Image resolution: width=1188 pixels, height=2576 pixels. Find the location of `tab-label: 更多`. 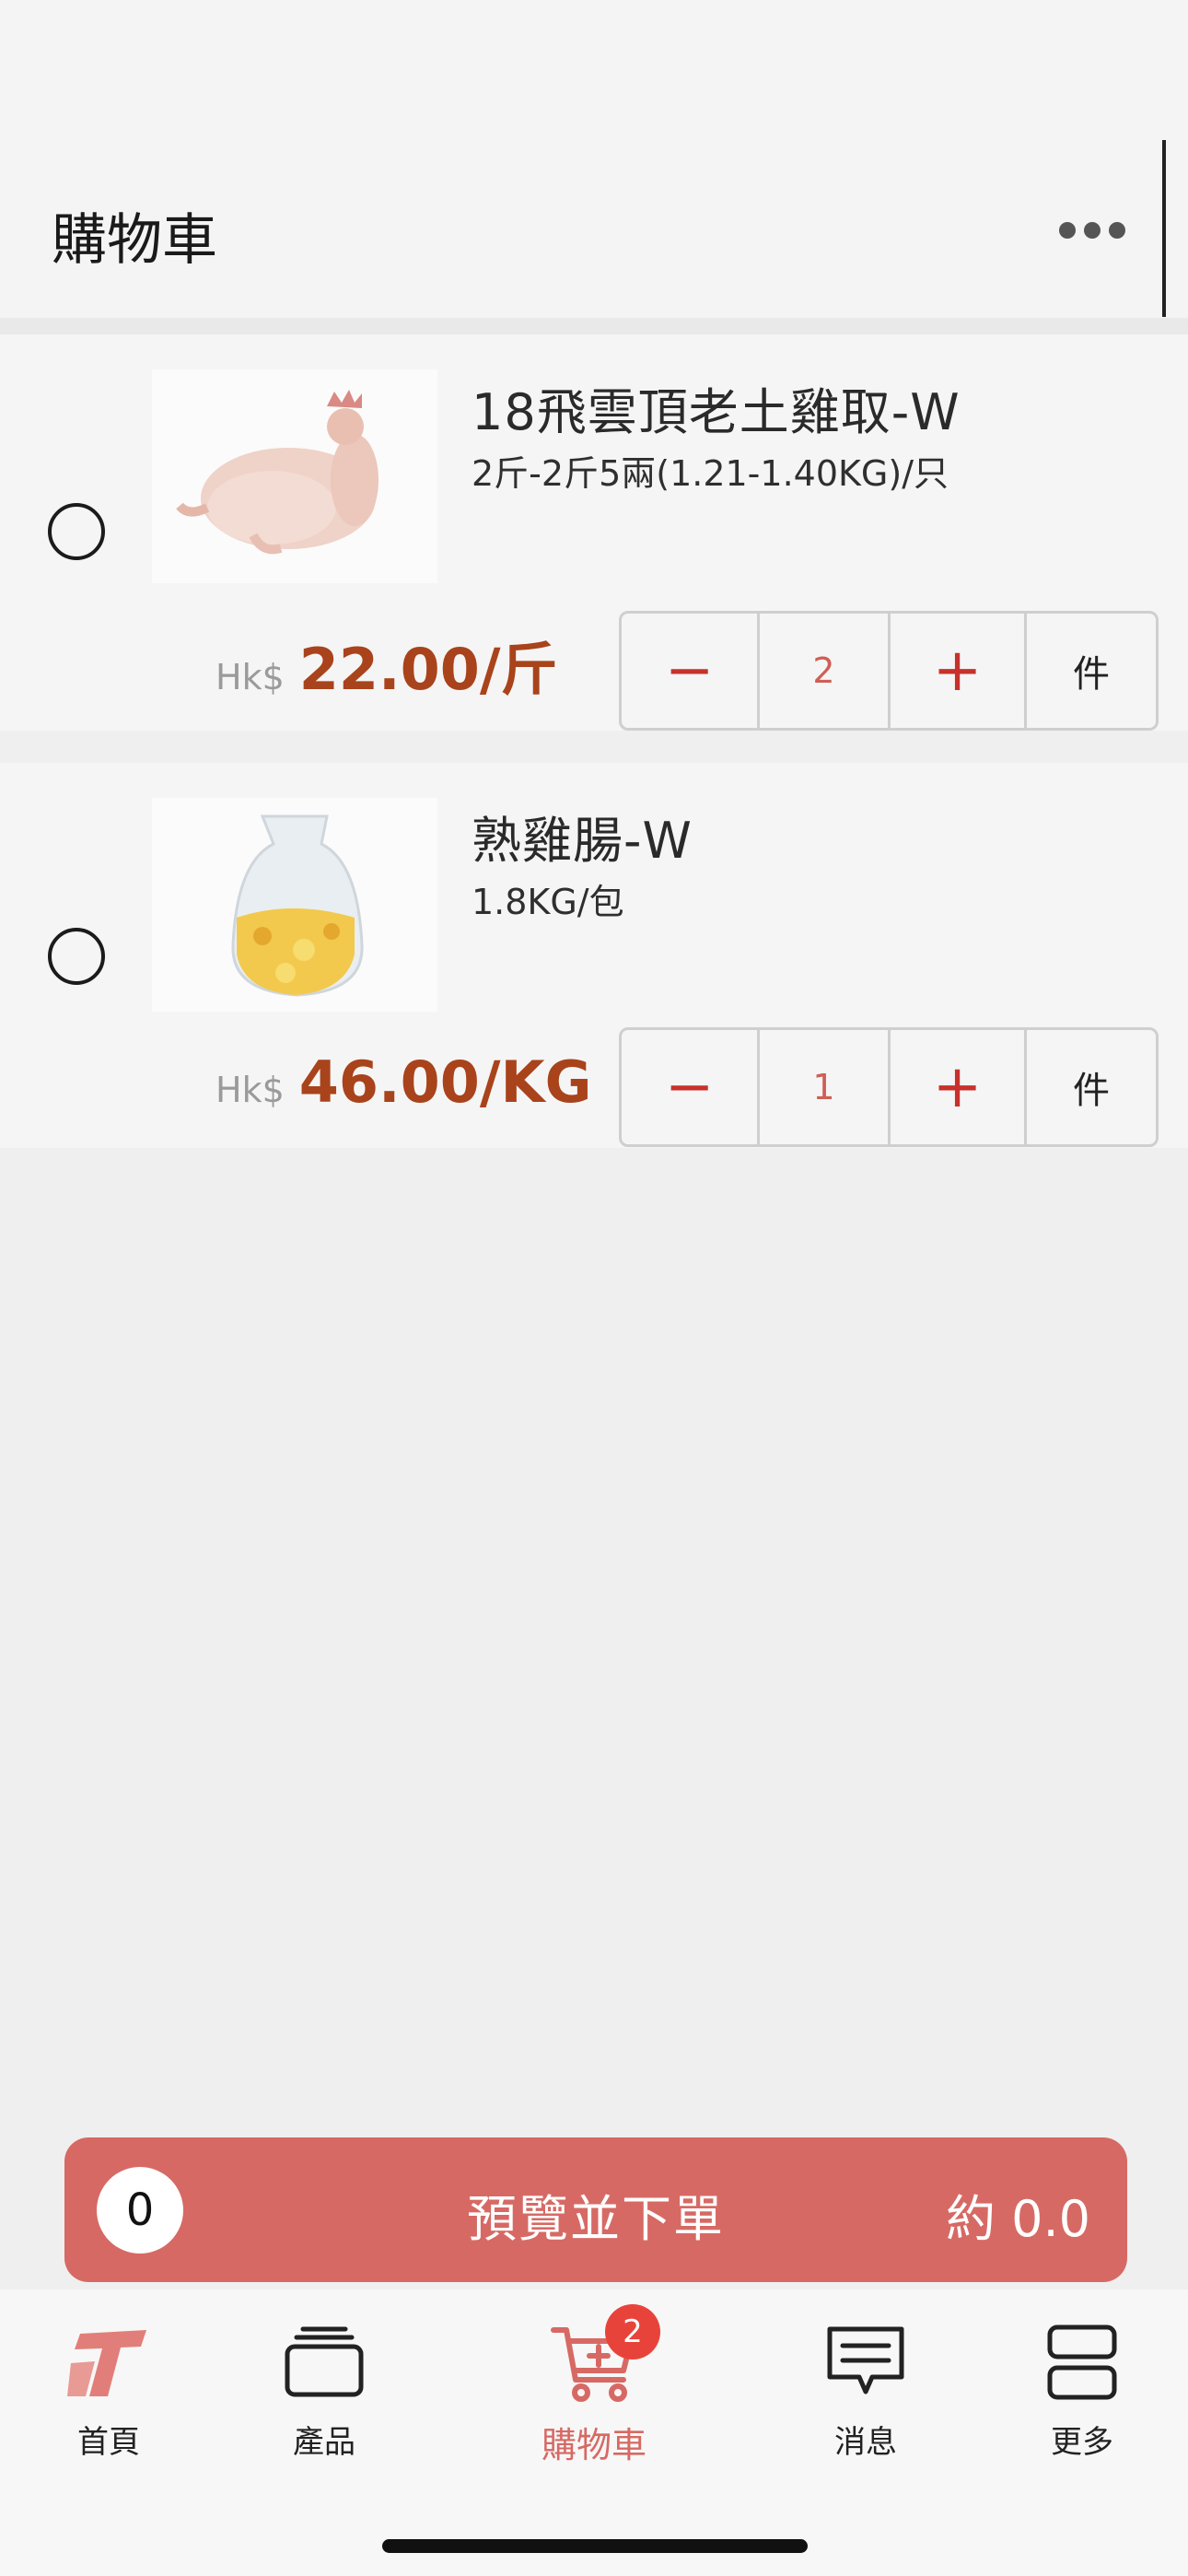

tab-label: 更多 is located at coordinates (1082, 2442).